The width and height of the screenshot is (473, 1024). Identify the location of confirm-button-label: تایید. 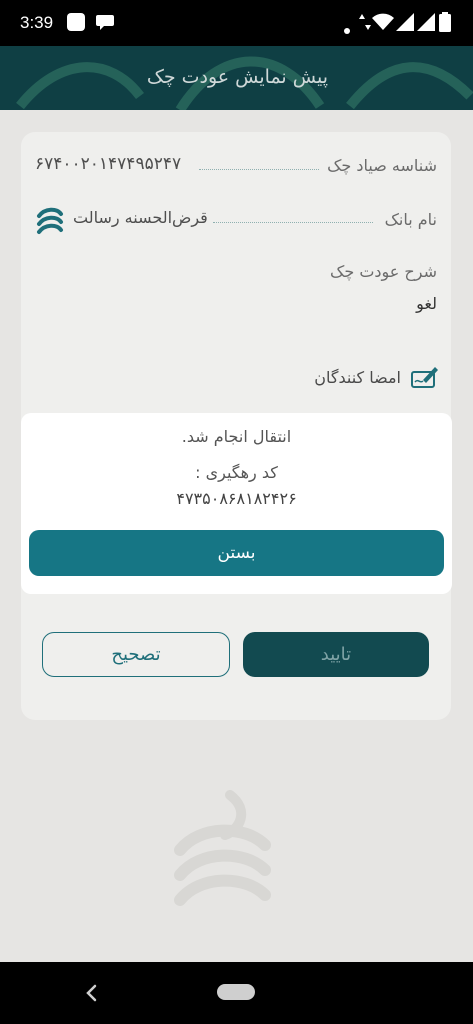
(336, 654).